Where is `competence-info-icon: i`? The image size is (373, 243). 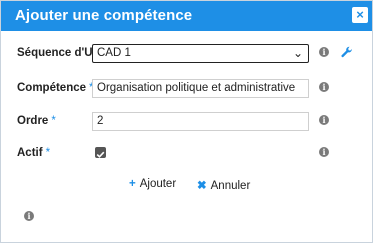 competence-info-icon: i is located at coordinates (324, 87).